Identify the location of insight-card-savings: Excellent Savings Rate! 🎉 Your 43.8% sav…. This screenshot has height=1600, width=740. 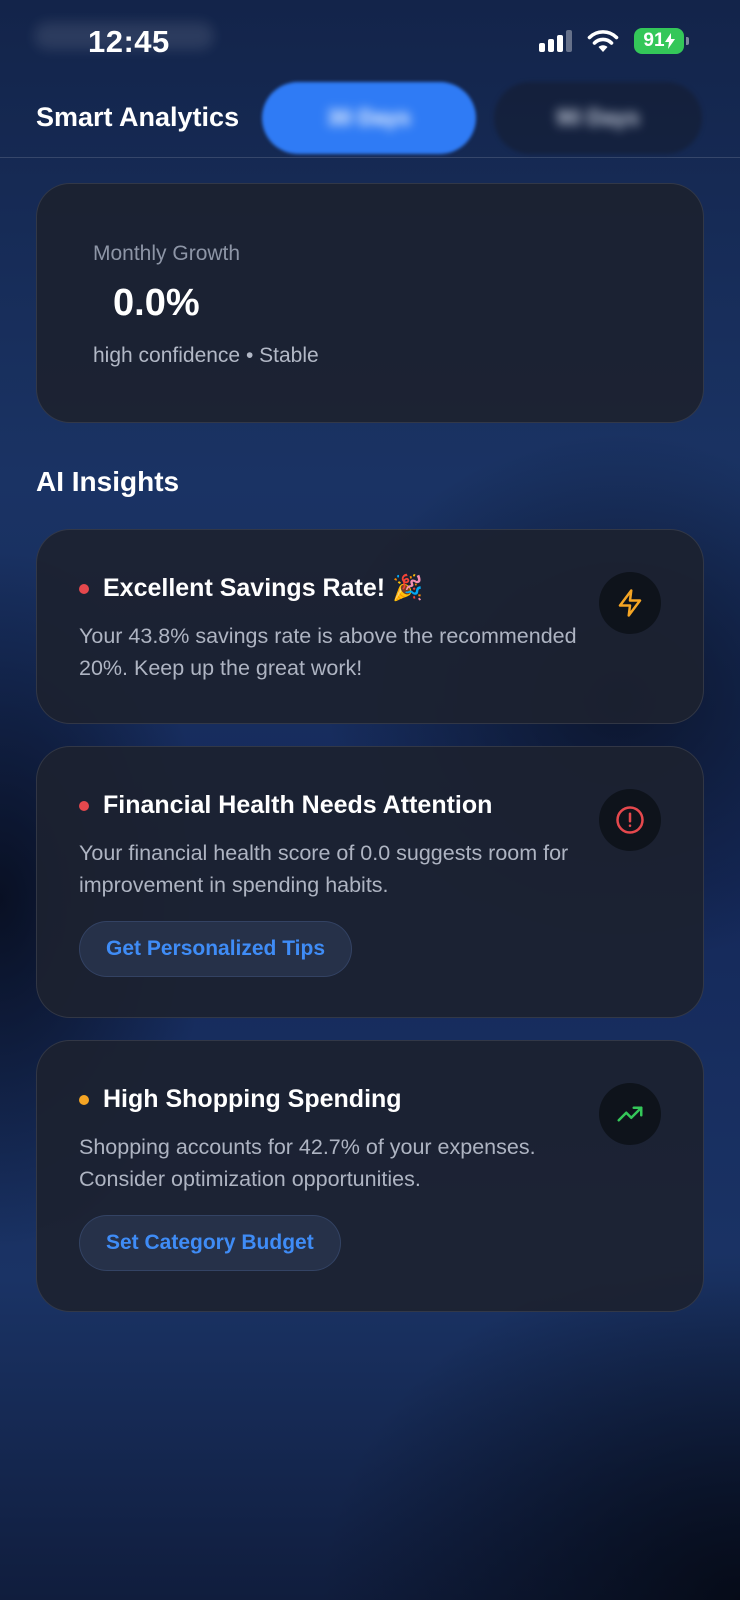
(370, 626).